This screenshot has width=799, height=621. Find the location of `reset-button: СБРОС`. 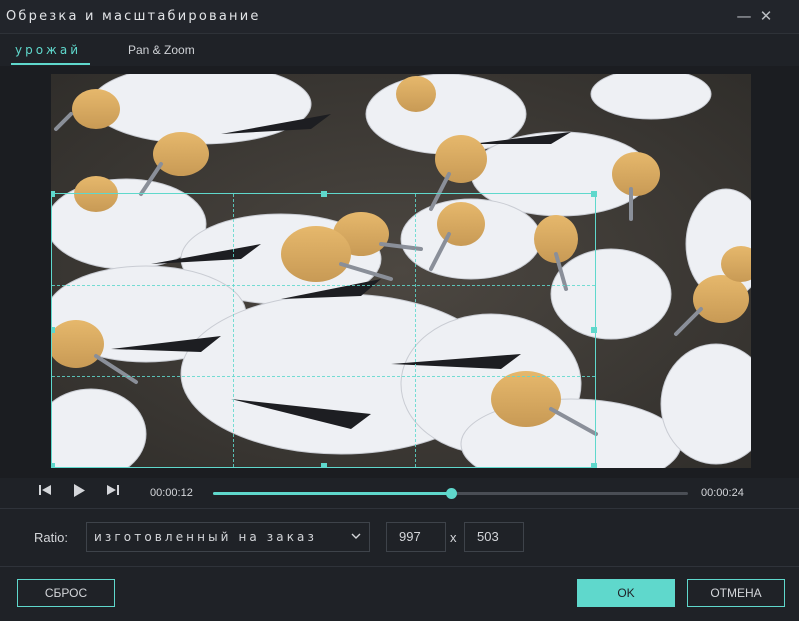

reset-button: СБРОС is located at coordinates (66, 593).